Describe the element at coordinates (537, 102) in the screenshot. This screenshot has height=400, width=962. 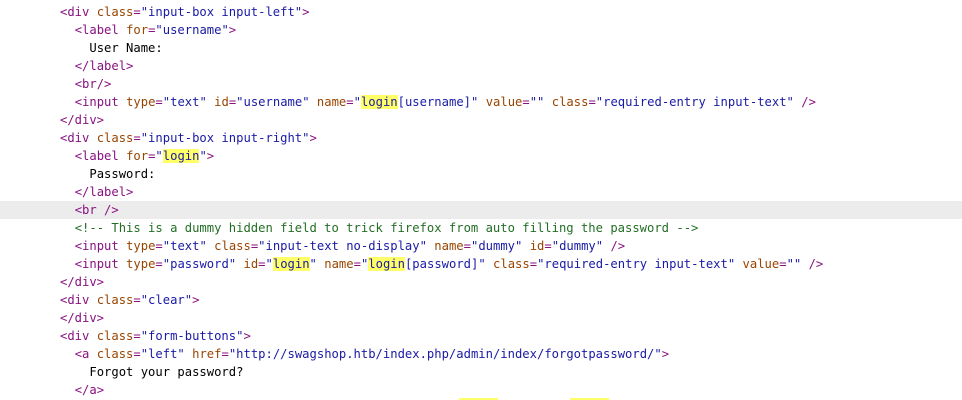
I see `token-str: ""` at that location.